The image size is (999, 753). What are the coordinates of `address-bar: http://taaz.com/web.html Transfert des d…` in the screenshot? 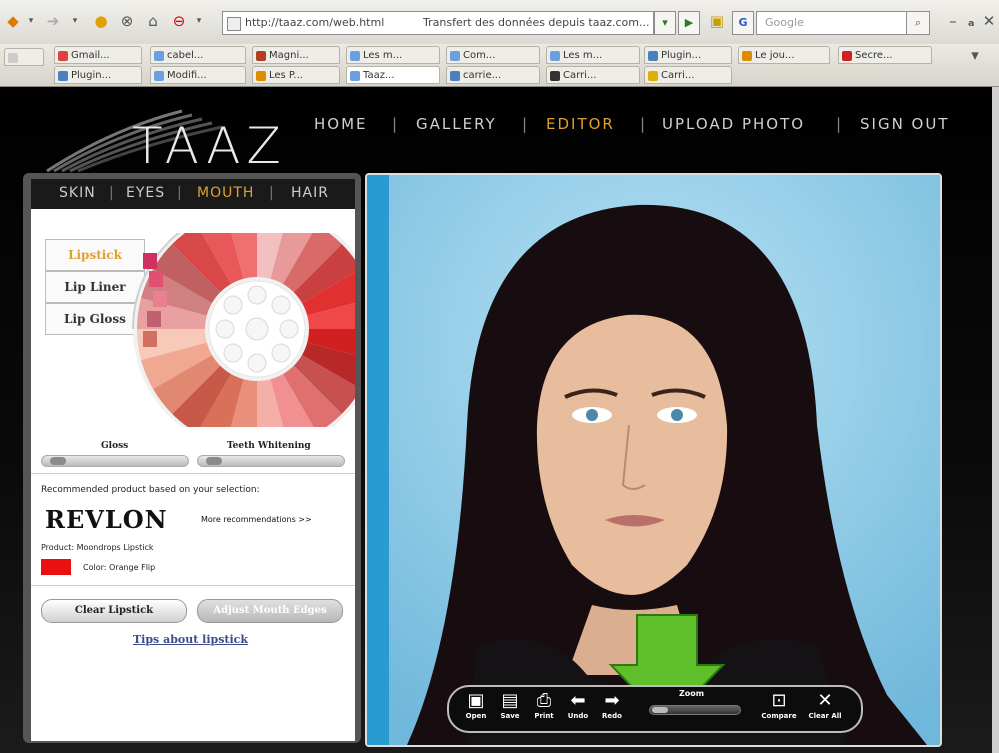 It's located at (438, 23).